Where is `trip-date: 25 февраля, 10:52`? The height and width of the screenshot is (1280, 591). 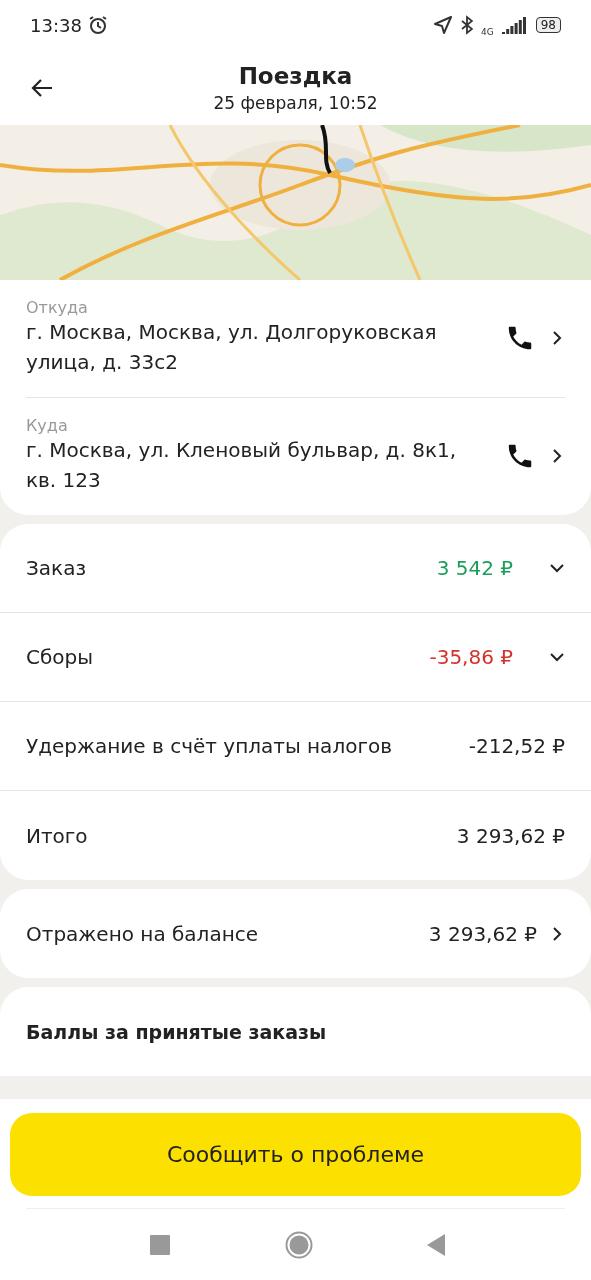 trip-date: 25 февраля, 10:52 is located at coordinates (295, 102).